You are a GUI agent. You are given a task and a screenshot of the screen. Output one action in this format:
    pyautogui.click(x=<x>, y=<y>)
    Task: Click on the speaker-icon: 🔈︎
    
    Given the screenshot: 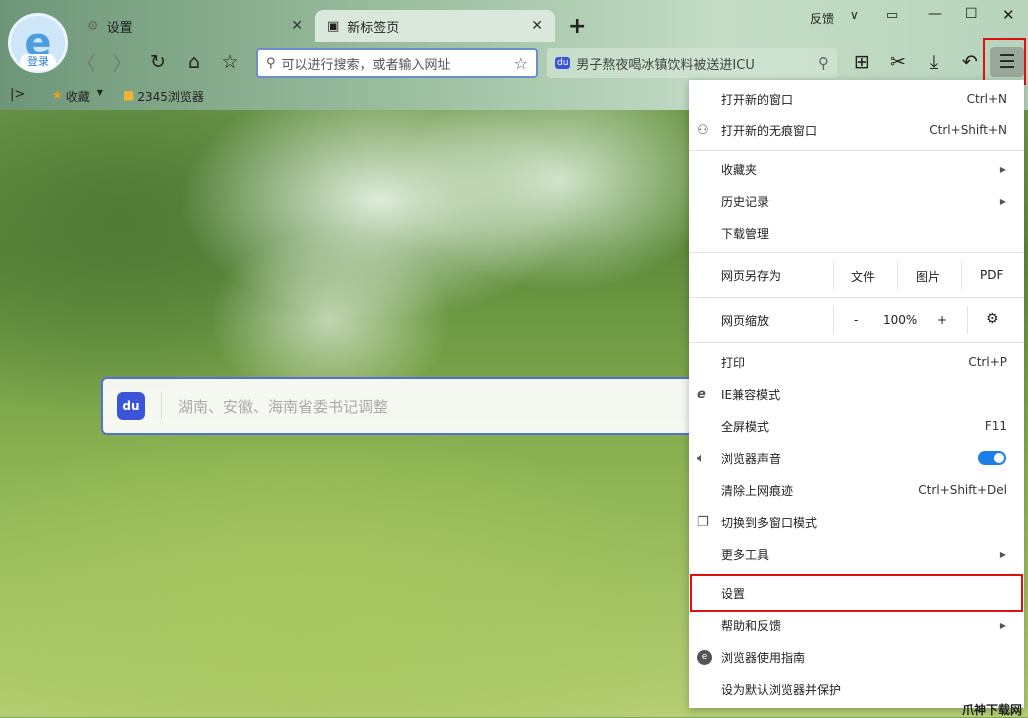 What is the action you would take?
    pyautogui.click(x=701, y=458)
    